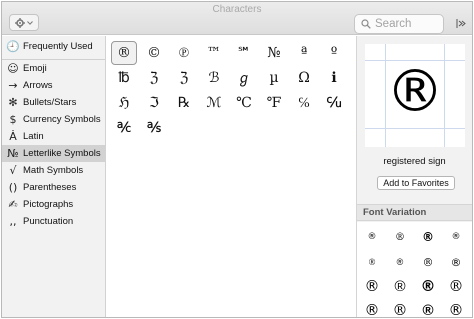 The height and width of the screenshot is (319, 474). I want to click on toolbar: Characters, so click(237, 18).